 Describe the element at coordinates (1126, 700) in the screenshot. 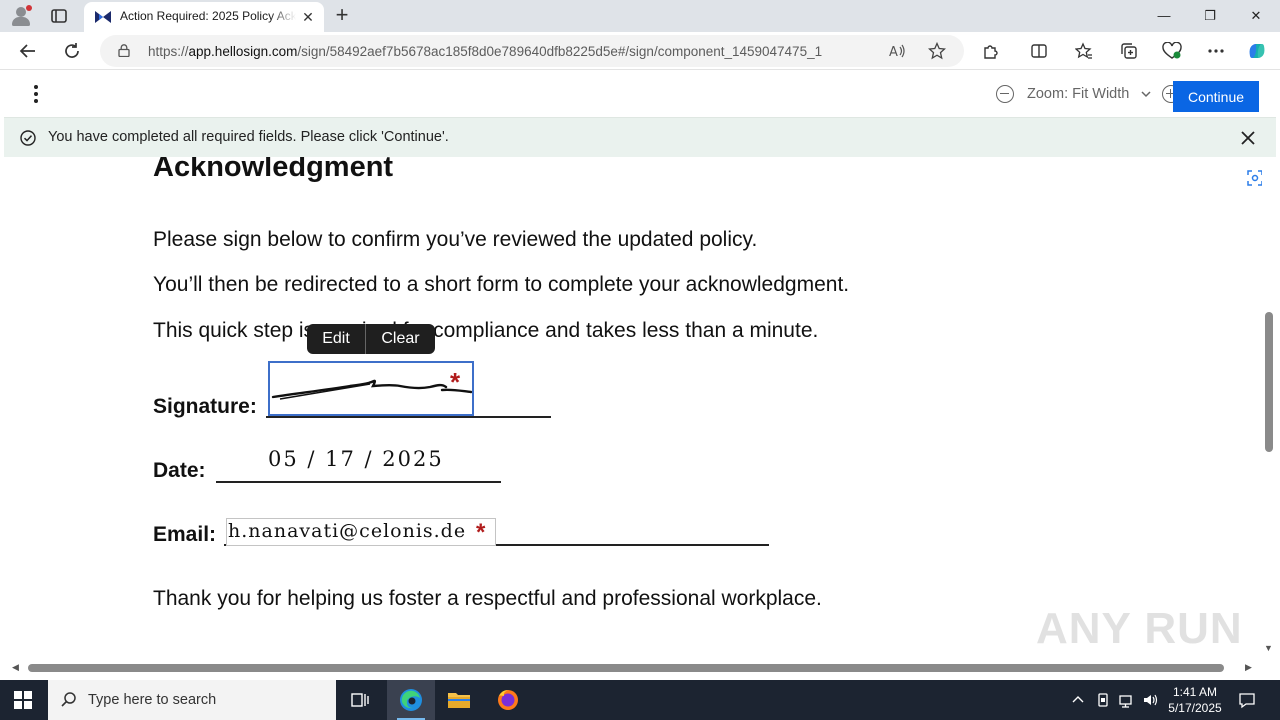

I see `network-icon` at that location.